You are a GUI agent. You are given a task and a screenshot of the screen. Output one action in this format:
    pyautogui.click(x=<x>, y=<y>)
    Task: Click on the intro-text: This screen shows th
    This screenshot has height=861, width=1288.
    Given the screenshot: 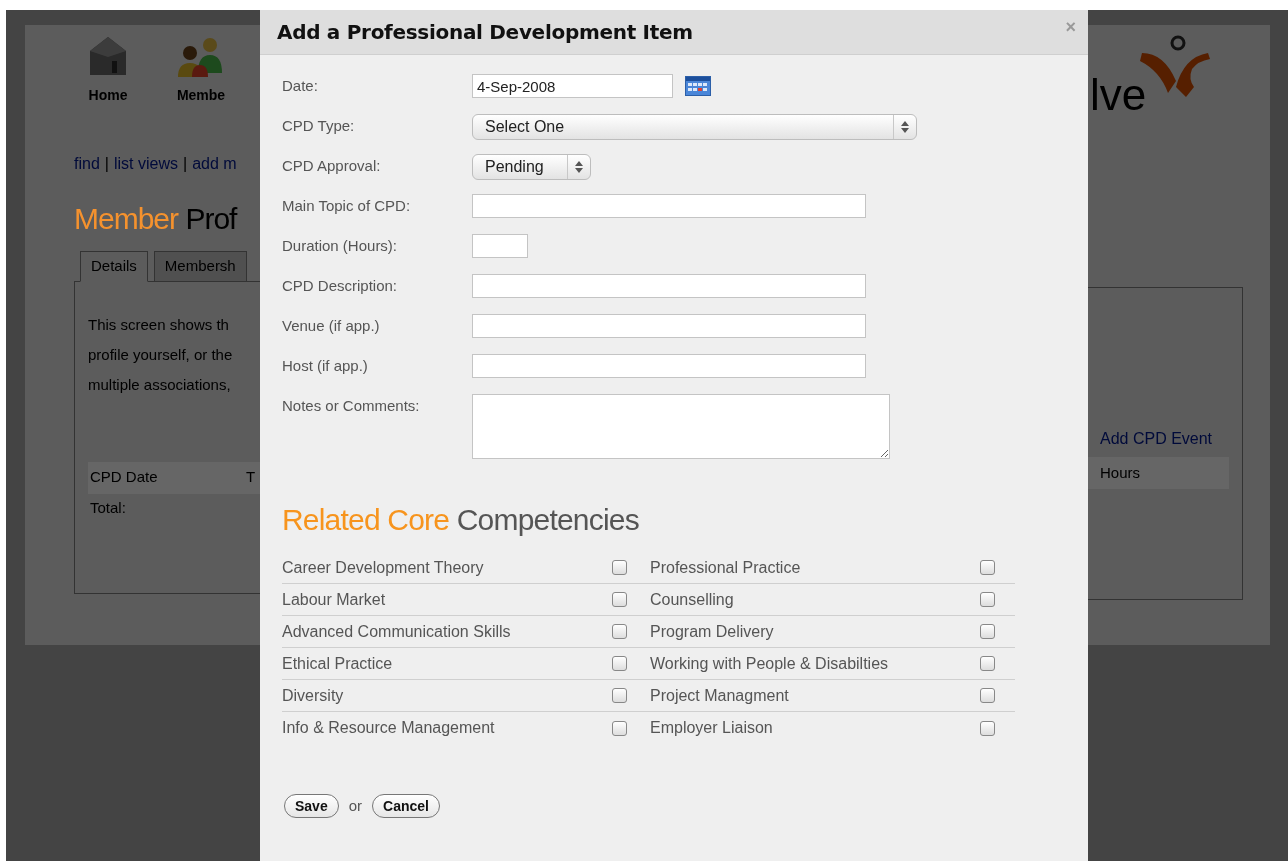 What is the action you would take?
    pyautogui.click(x=159, y=324)
    